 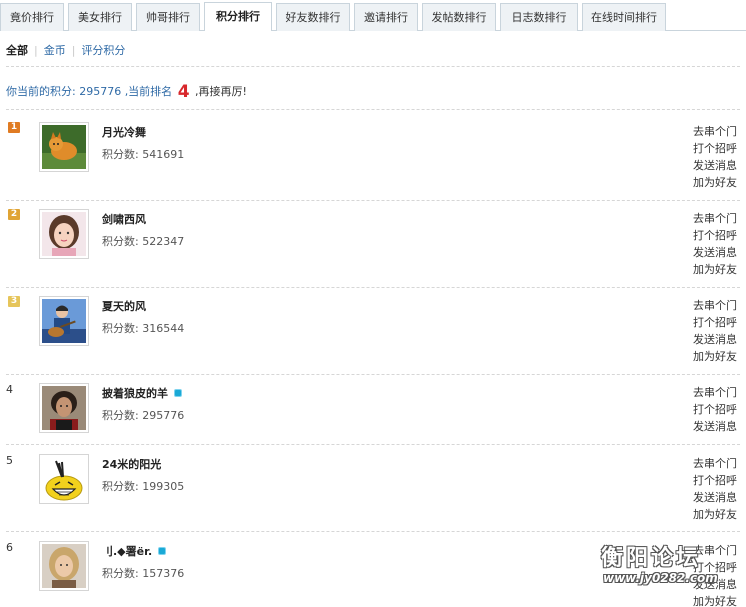 What do you see at coordinates (135, 393) in the screenshot?
I see `username-text: 披着狼皮的羊` at bounding box center [135, 393].